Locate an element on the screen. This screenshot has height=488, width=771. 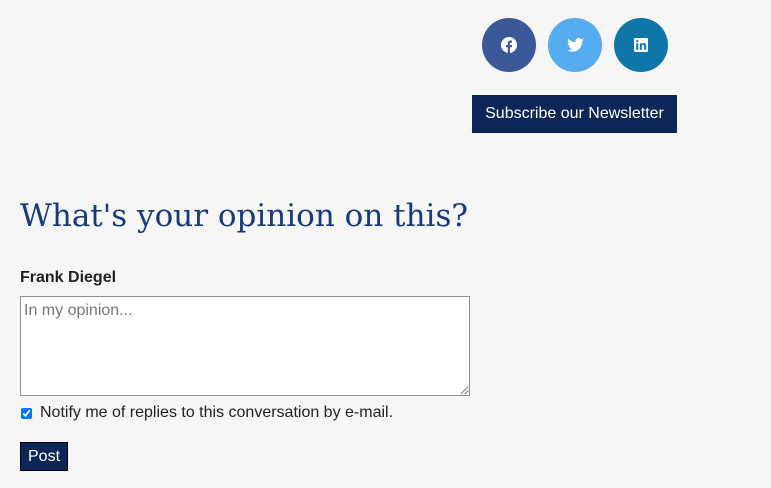
linkedin-icon is located at coordinates (641, 45).